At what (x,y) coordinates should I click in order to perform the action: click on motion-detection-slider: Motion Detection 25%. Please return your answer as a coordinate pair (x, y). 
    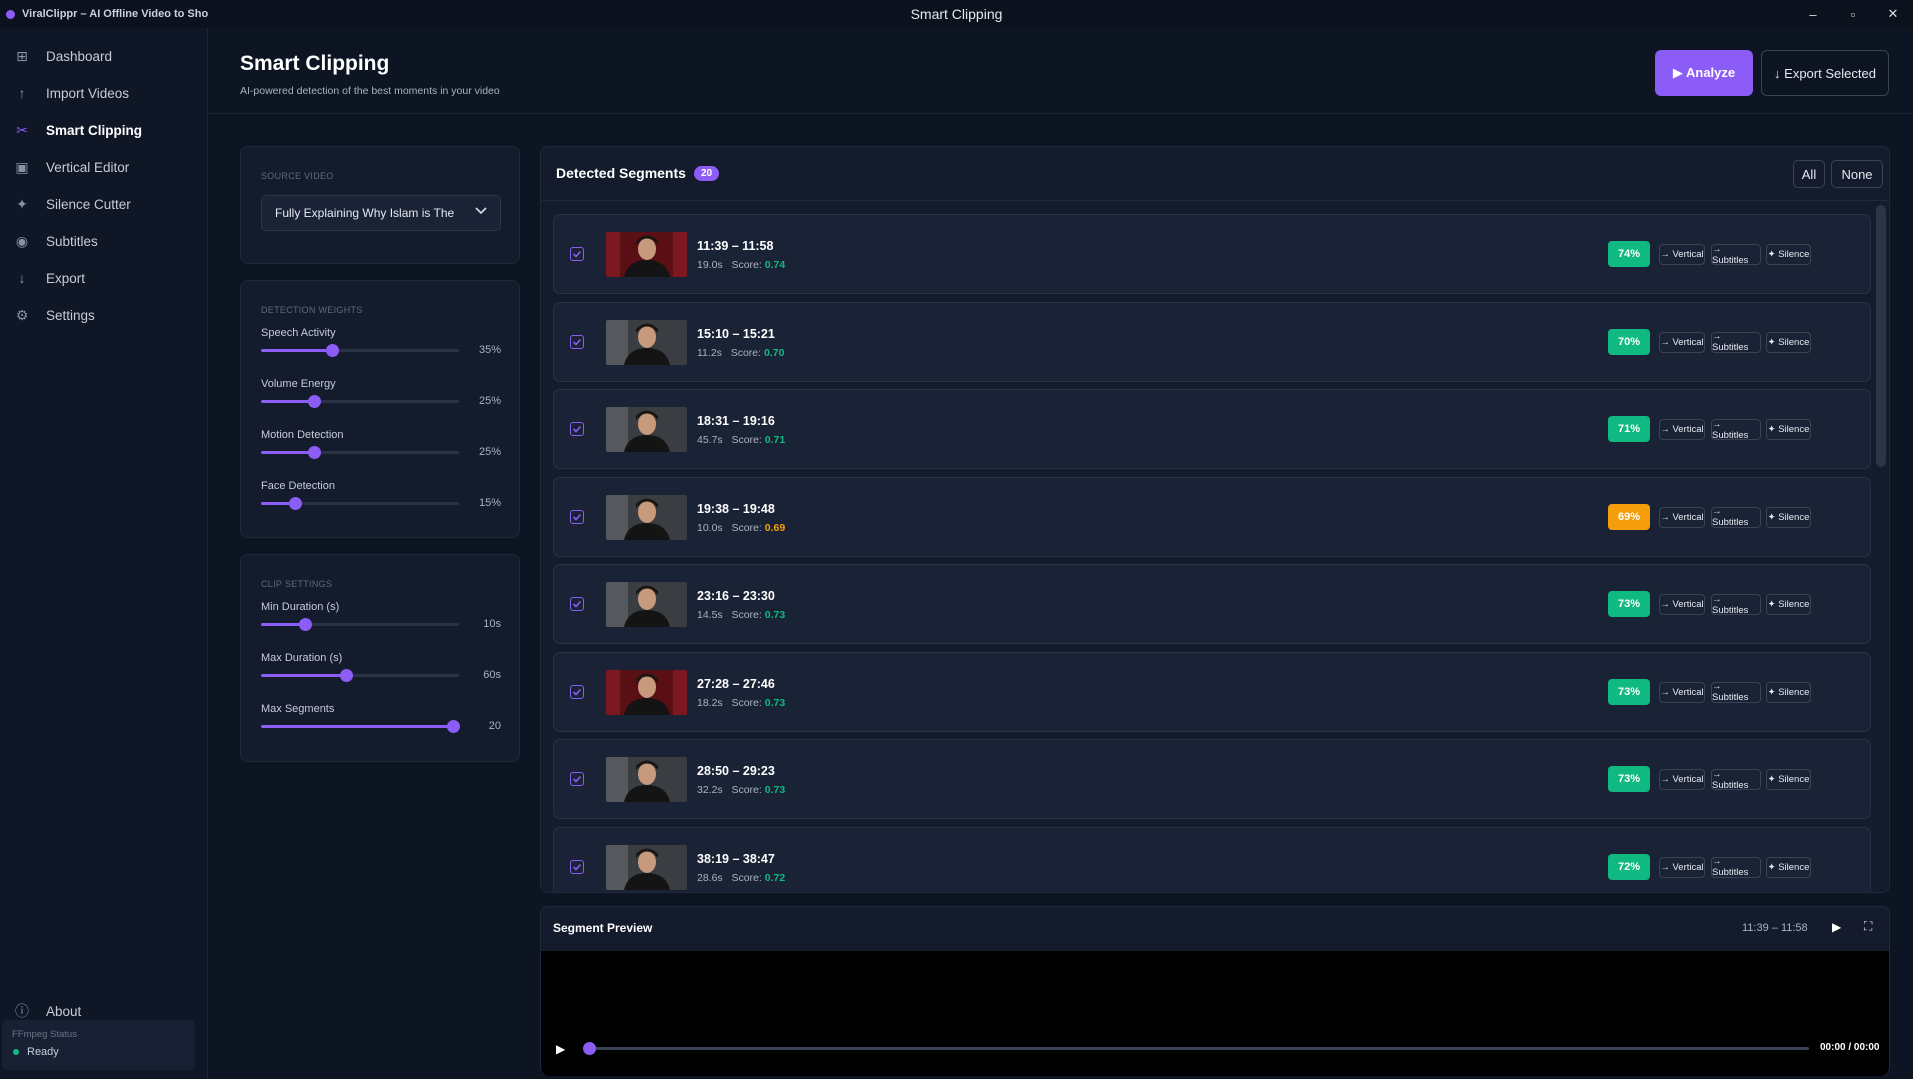
    Looking at the image, I should click on (381, 449).